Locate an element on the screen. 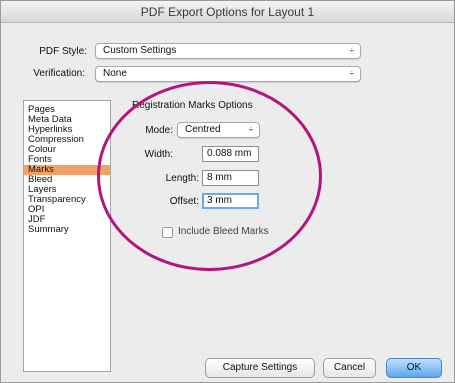 Image resolution: width=455 pixels, height=383 pixels. length-field: 8 mm is located at coordinates (230, 178).